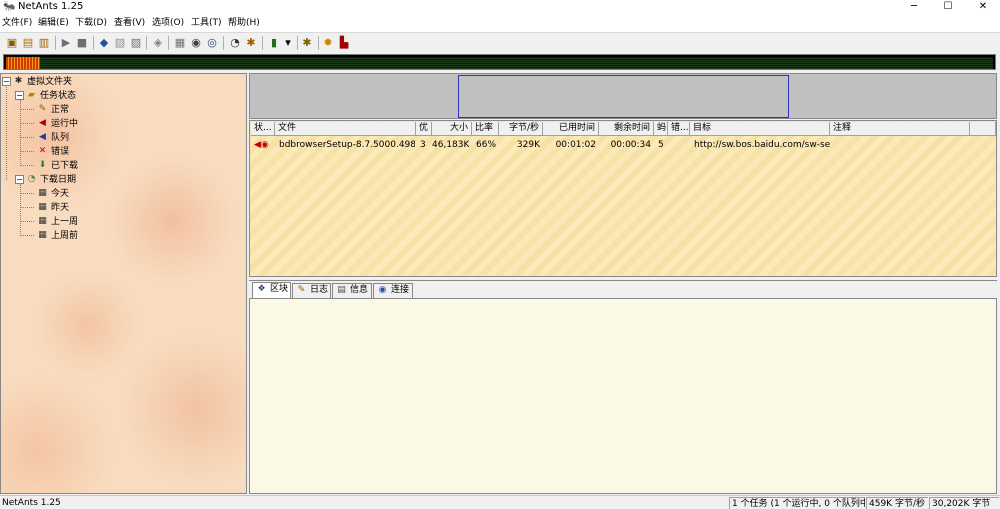 The image size is (1000, 509). I want to click on gear-icon: ✹, so click(328, 43).